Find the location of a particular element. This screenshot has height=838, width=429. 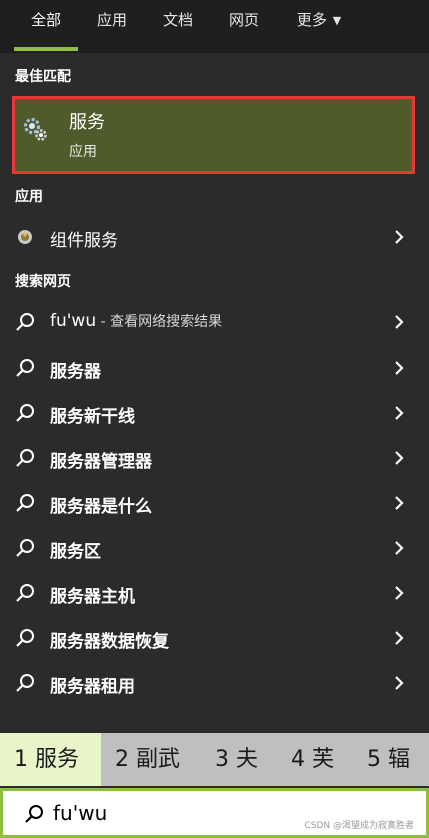

section-web-heading: 搜索网页 is located at coordinates (43, 282).